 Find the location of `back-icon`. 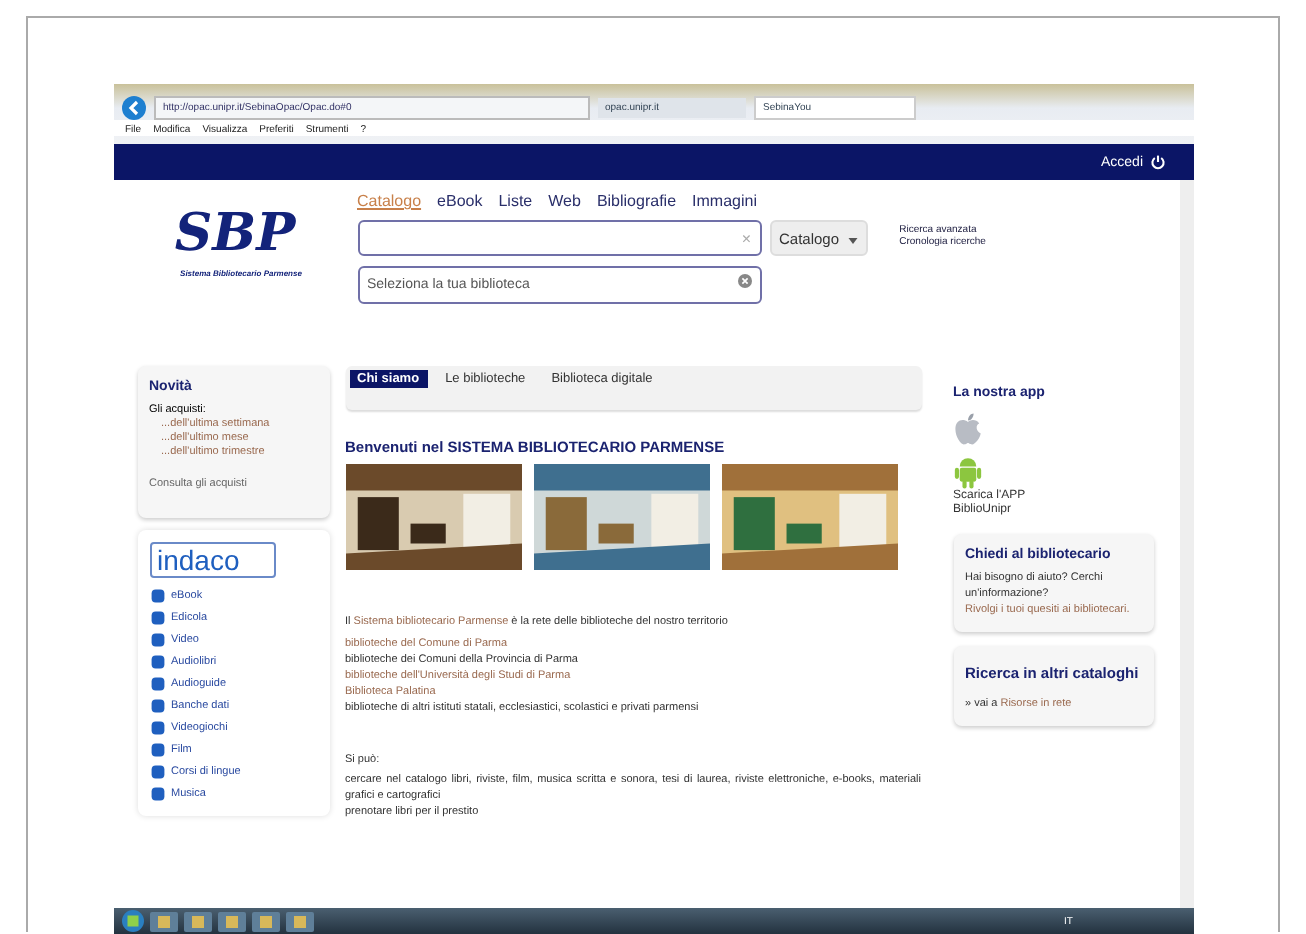

back-icon is located at coordinates (133, 108).